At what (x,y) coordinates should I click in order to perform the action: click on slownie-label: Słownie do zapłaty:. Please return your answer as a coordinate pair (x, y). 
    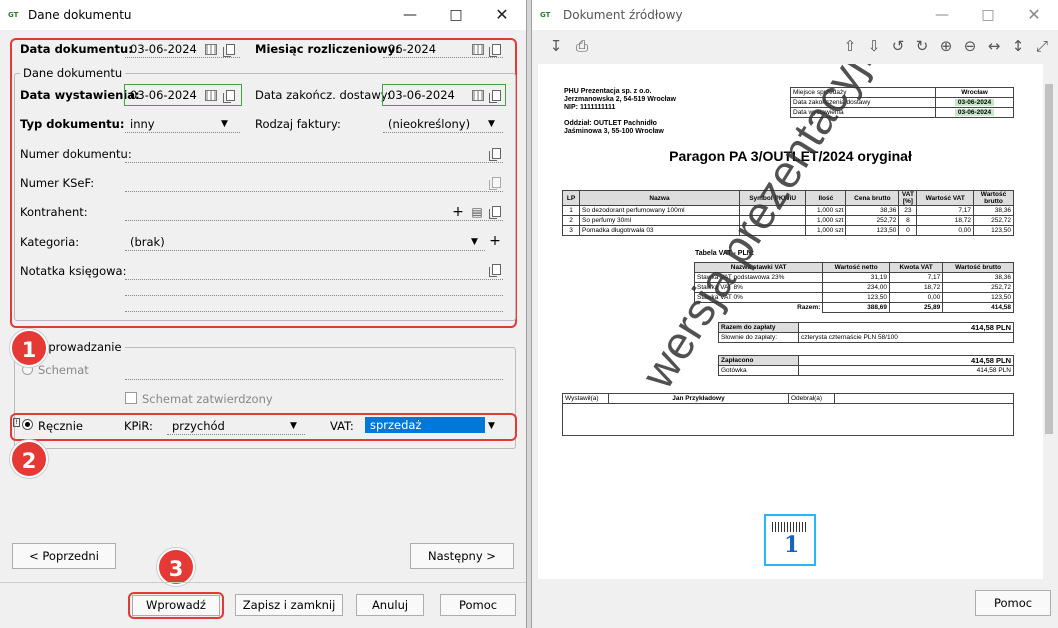
    Looking at the image, I should click on (758, 337).